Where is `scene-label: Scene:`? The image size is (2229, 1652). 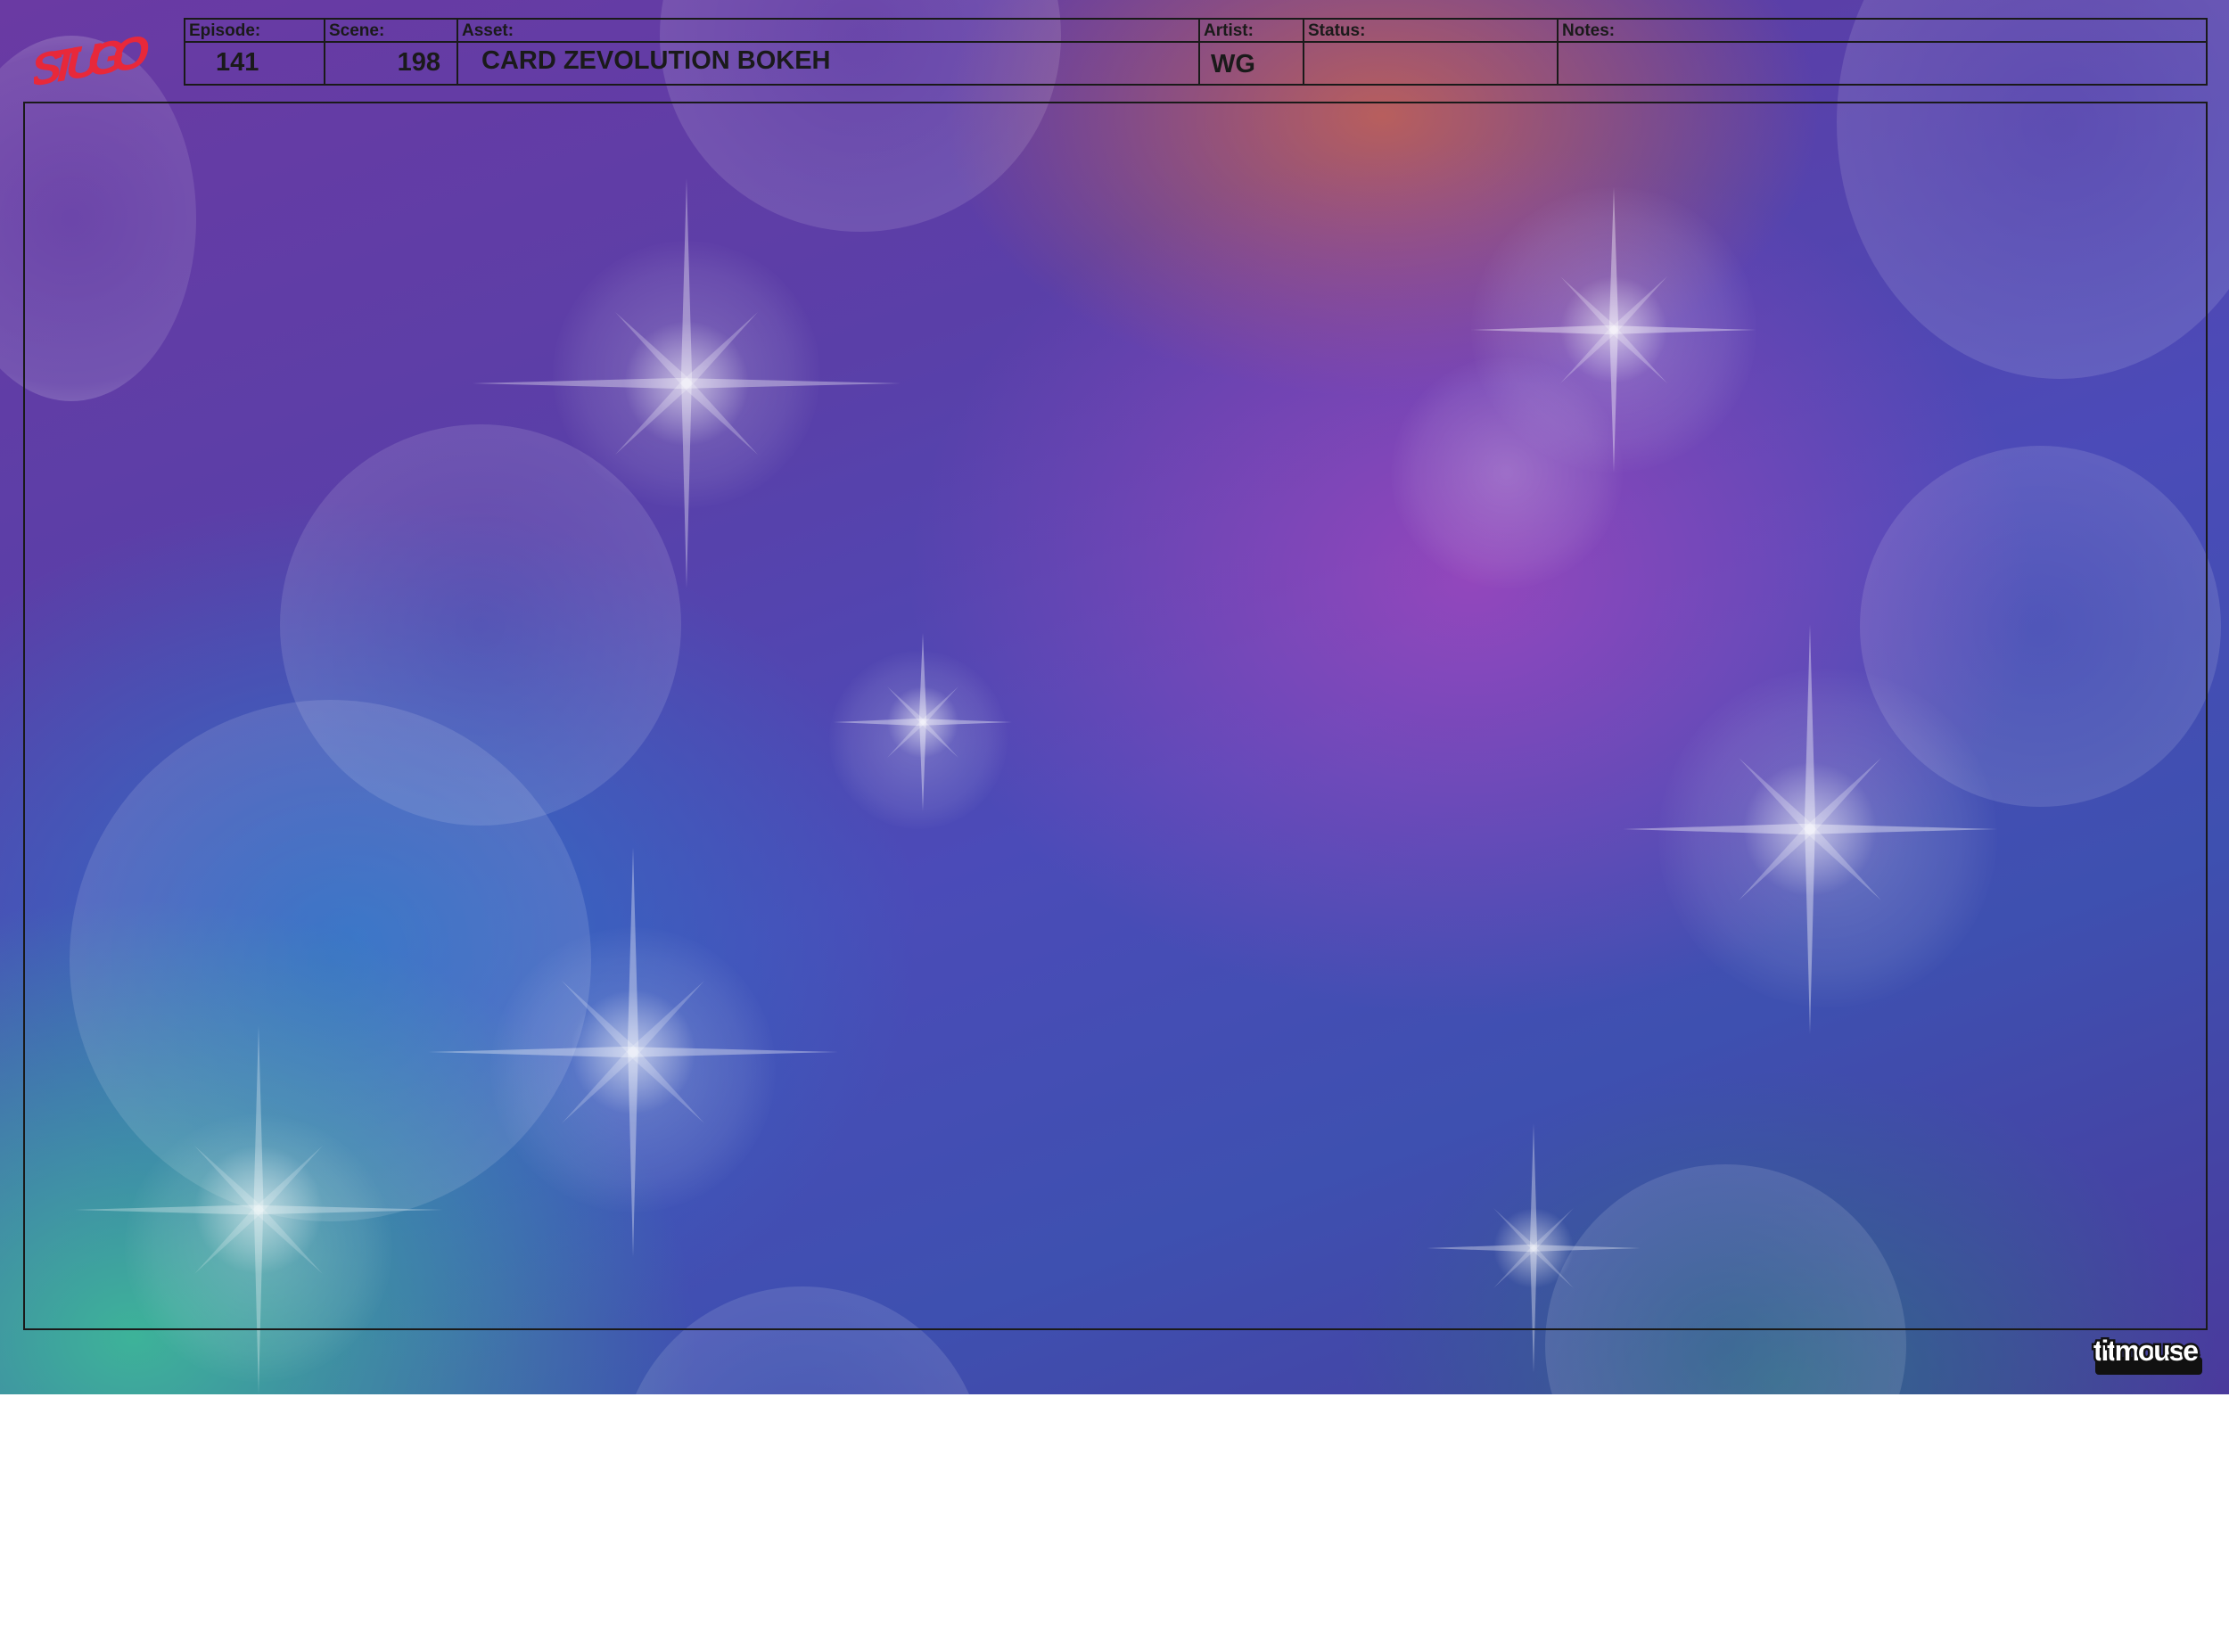 scene-label: Scene: is located at coordinates (357, 30).